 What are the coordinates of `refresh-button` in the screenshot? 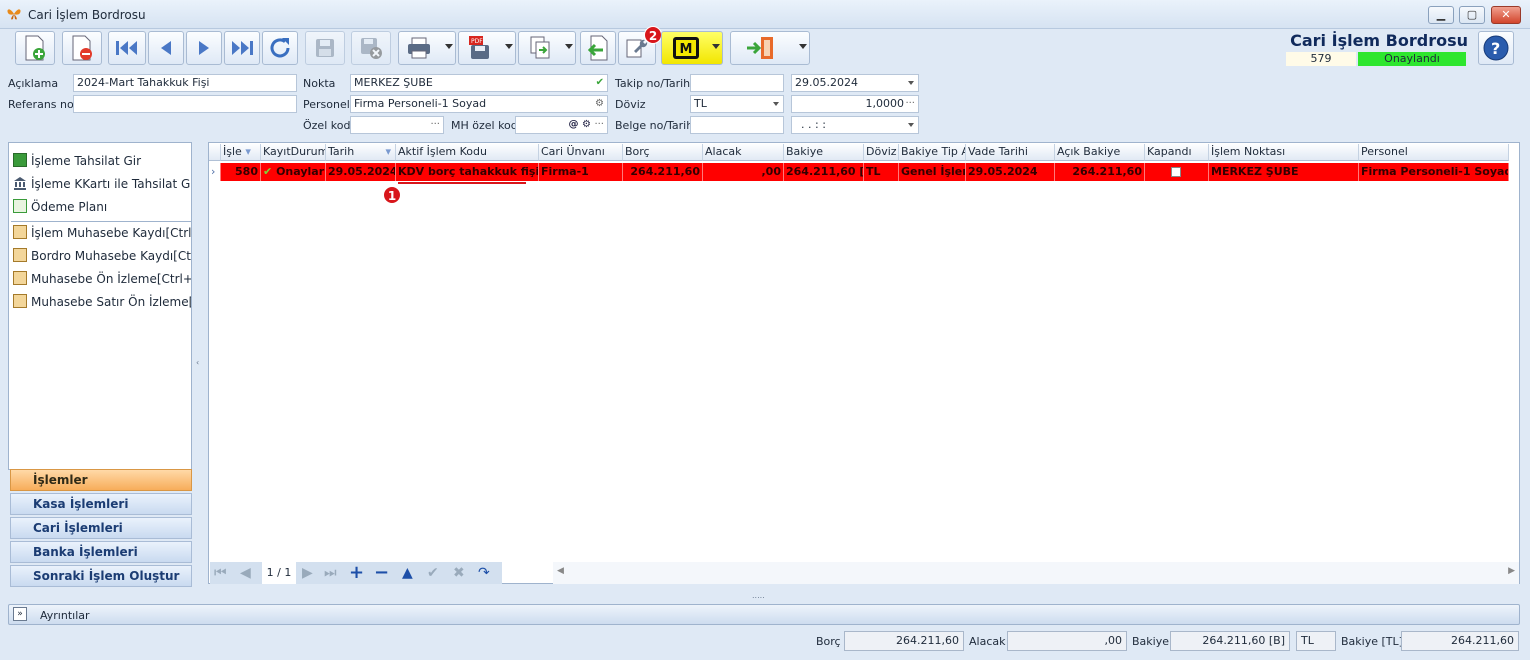 It's located at (280, 48).